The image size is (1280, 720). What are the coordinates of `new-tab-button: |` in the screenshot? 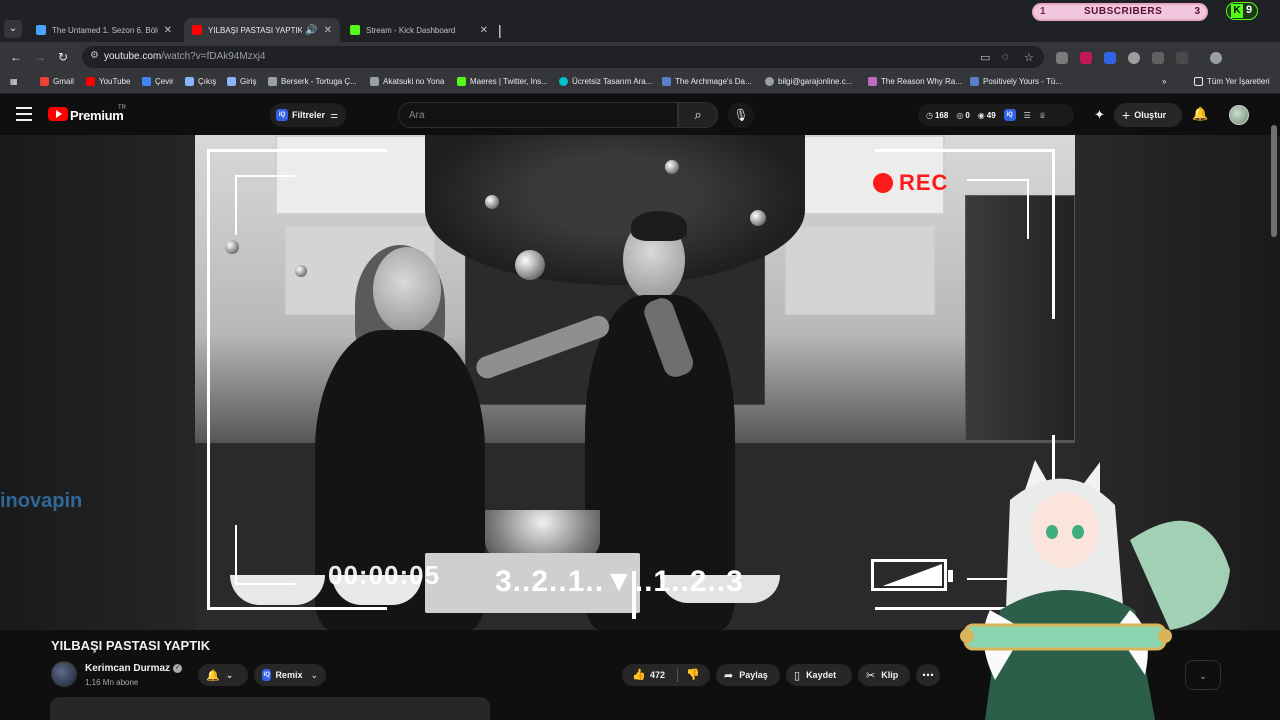 It's located at (500, 30).